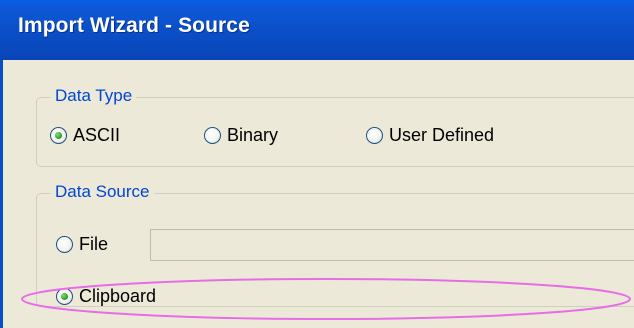 The width and height of the screenshot is (634, 328). I want to click on radio-binary: Binary, so click(241, 135).